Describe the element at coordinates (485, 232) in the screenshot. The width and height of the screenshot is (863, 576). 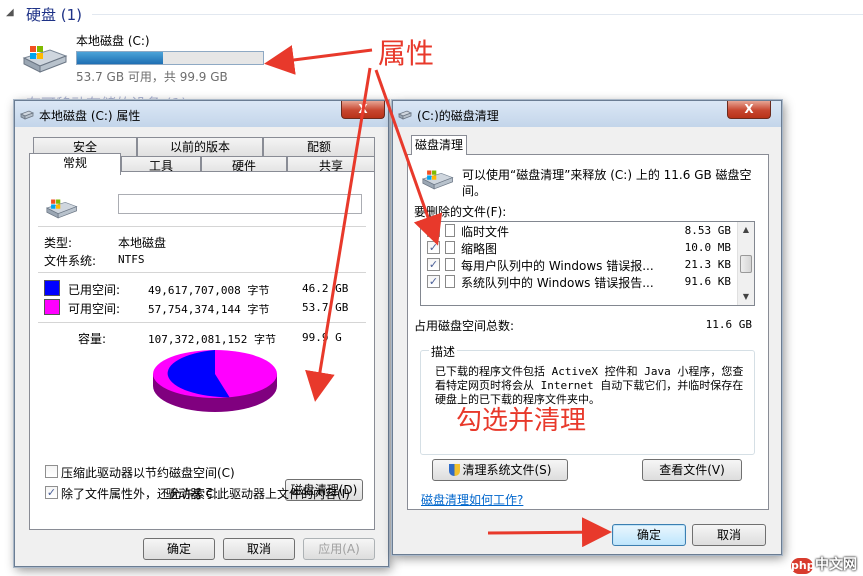
I see `file-name: 临时文件` at that location.